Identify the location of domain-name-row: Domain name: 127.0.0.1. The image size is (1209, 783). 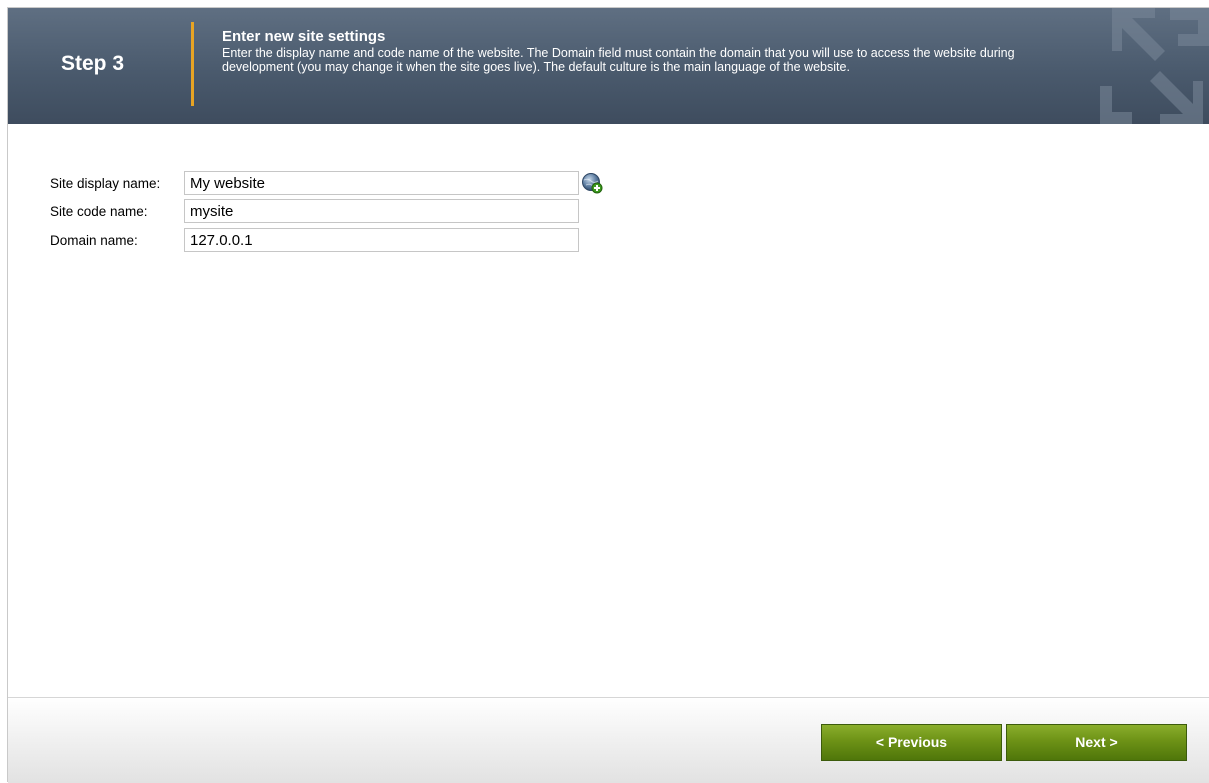
(350, 241).